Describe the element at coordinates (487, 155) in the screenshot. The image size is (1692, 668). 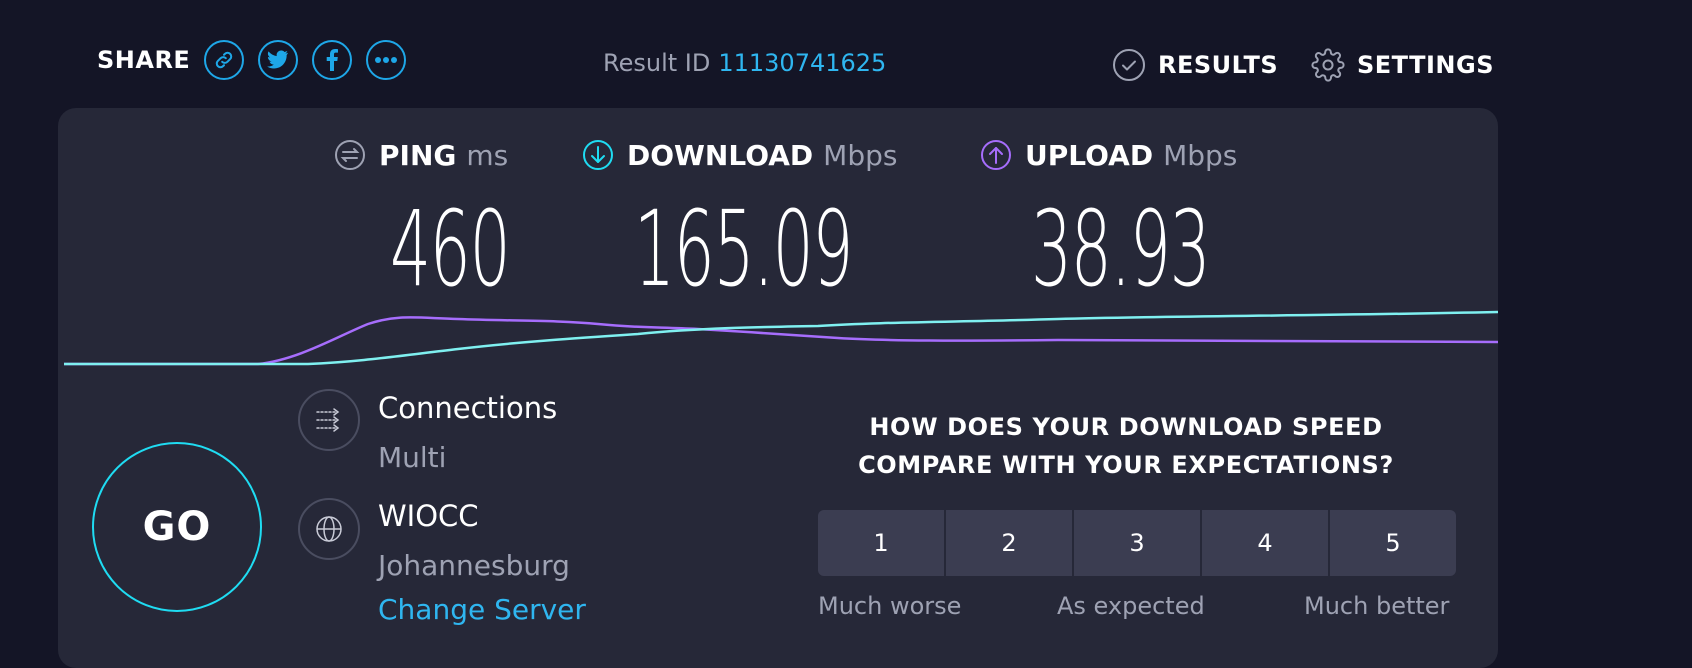
I see `ping-unit: ms` at that location.